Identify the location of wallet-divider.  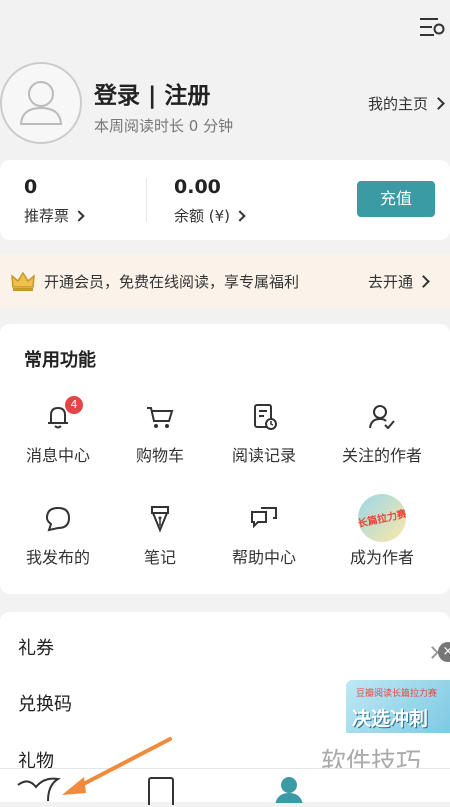
(146, 200).